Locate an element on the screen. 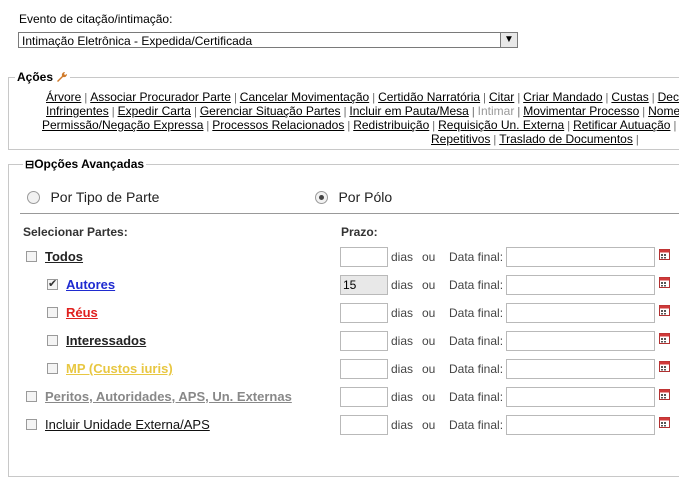 The width and height of the screenshot is (679, 477). selecionar-partes-header: Selecionar Partes: is located at coordinates (75, 232).